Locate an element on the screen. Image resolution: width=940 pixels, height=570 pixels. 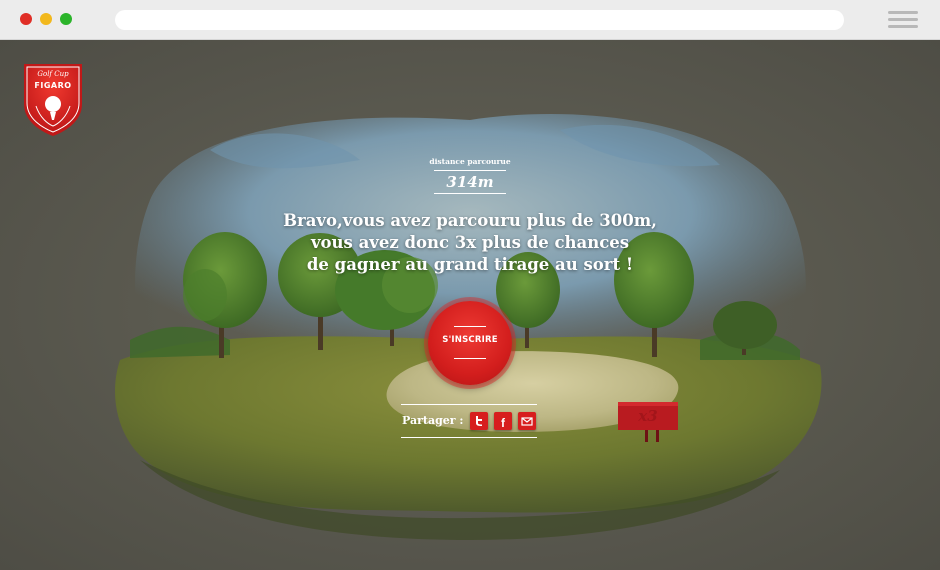
signup-button: S'INSCRIRE is located at coordinates (470, 343).